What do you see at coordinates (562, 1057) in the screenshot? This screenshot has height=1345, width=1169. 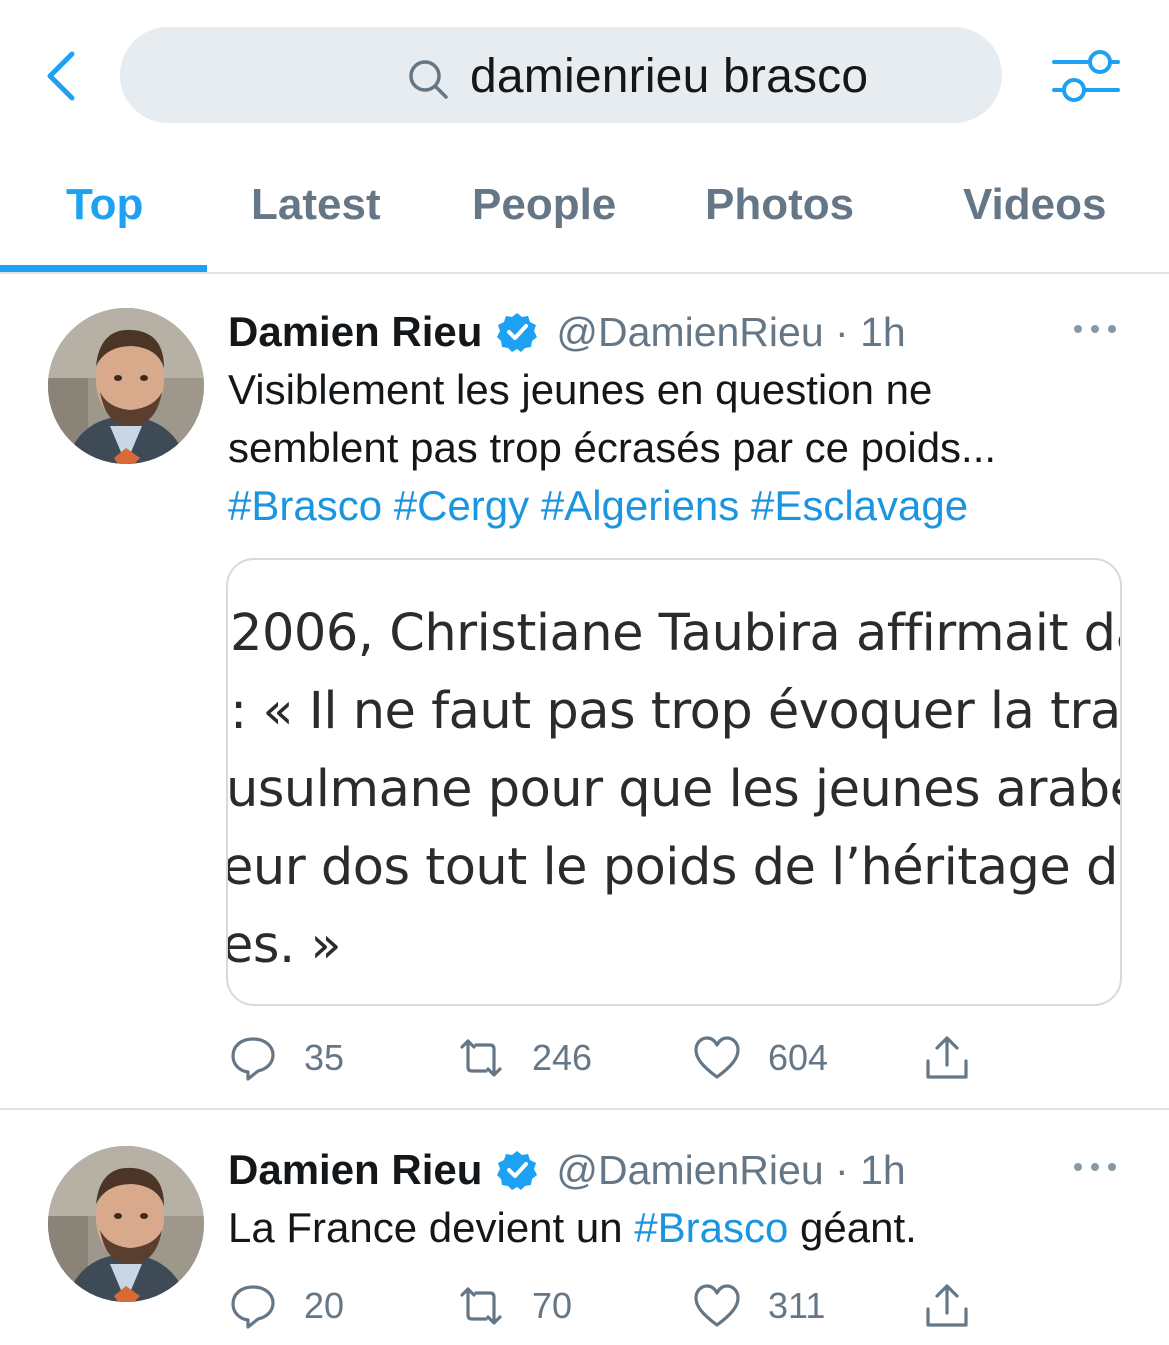 I see `retweet-count: 246` at bounding box center [562, 1057].